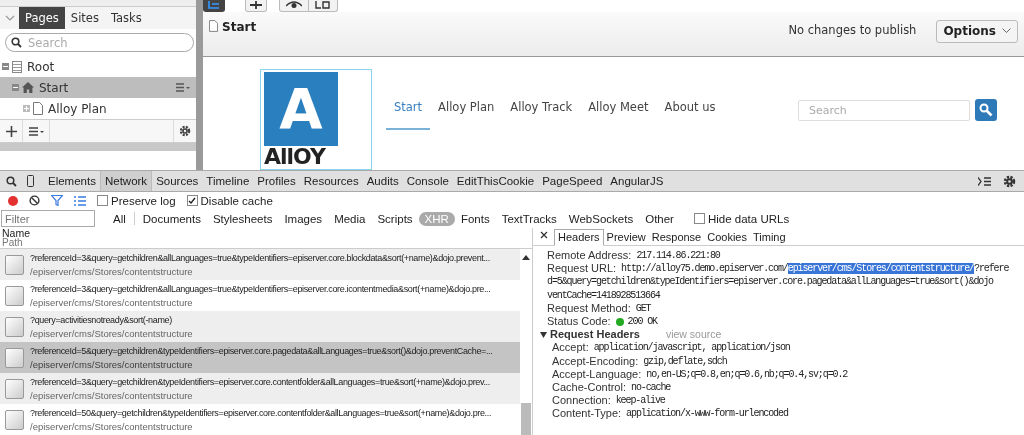 The height and width of the screenshot is (435, 1024). I want to click on scroll-up-icon, so click(526, 257).